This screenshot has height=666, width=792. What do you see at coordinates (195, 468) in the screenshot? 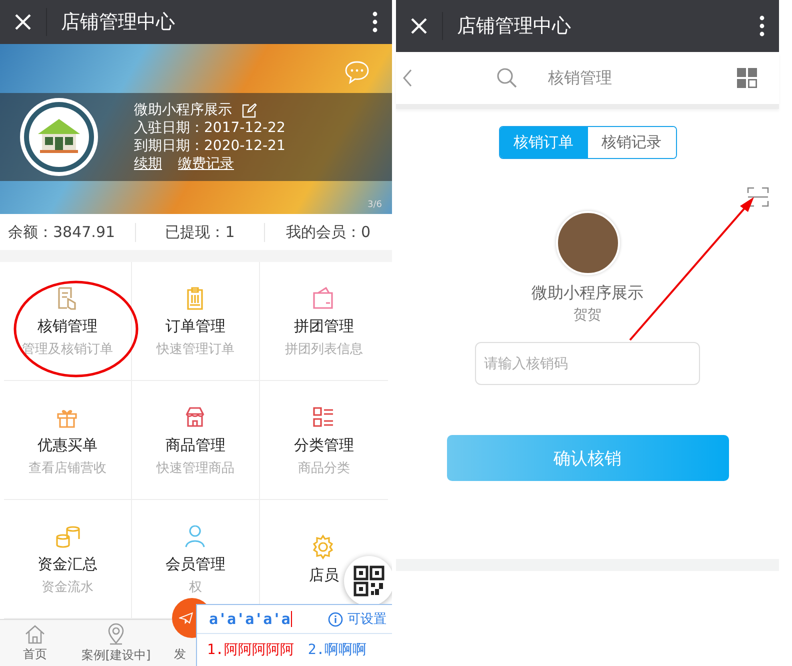
I see `tile-subtitle: 快速管理商品` at bounding box center [195, 468].